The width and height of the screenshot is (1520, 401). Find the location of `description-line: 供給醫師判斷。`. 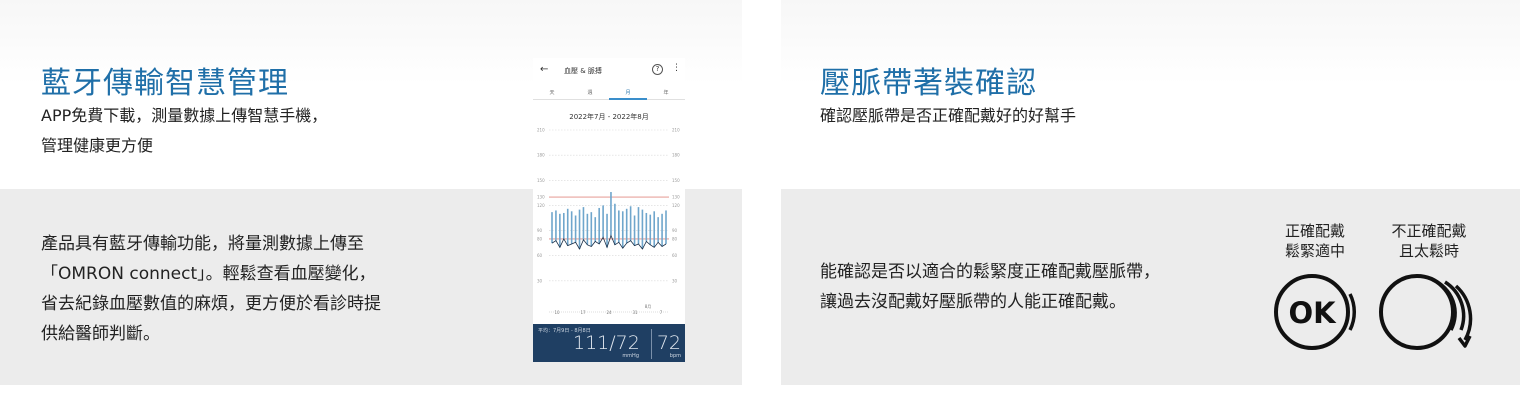

description-line: 供給醫師判斷。 is located at coordinates (100, 334).